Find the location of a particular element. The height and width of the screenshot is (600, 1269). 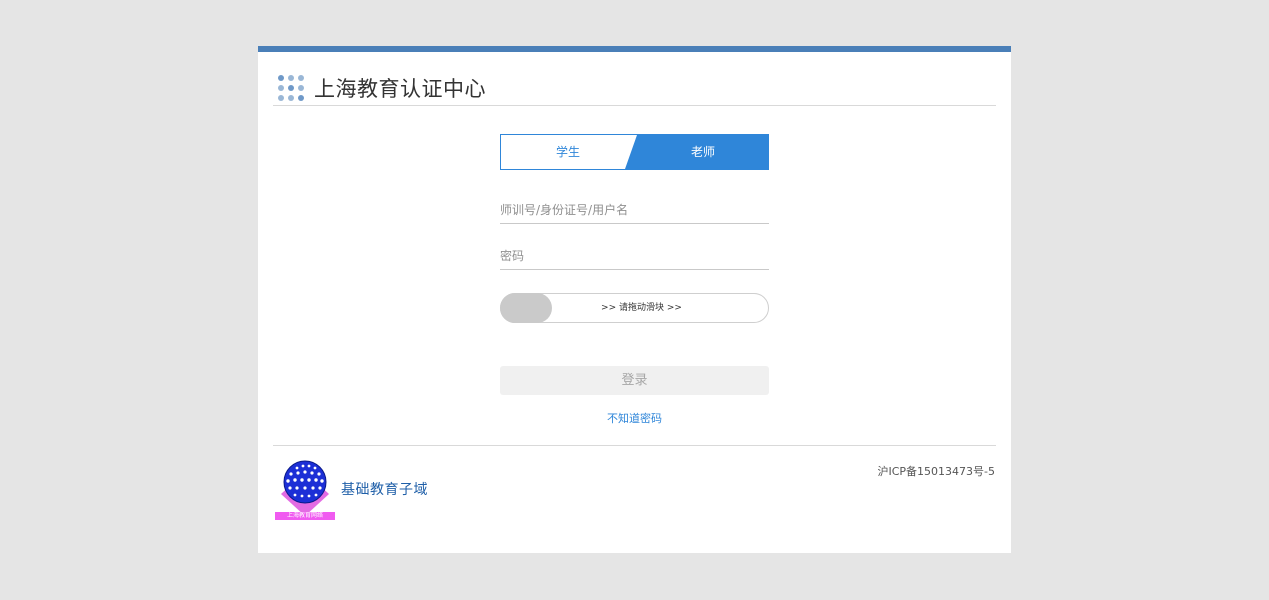

username-input is located at coordinates (634, 210).